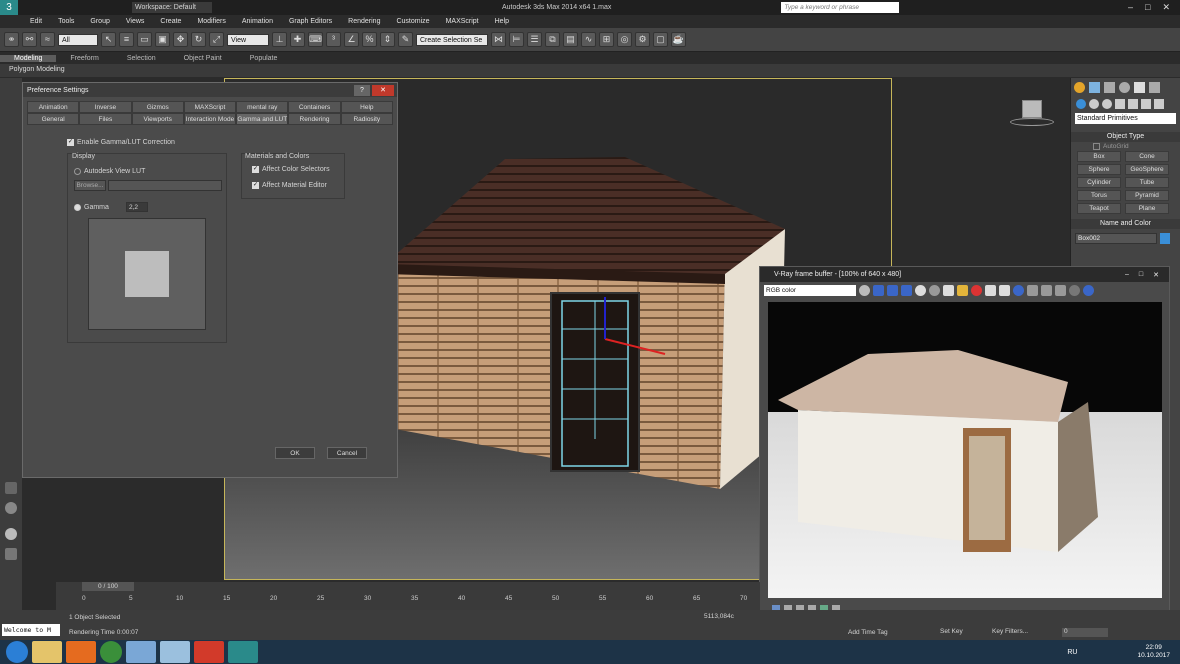  I want to click on reference-coordinate-dropdown: View, so click(248, 39).